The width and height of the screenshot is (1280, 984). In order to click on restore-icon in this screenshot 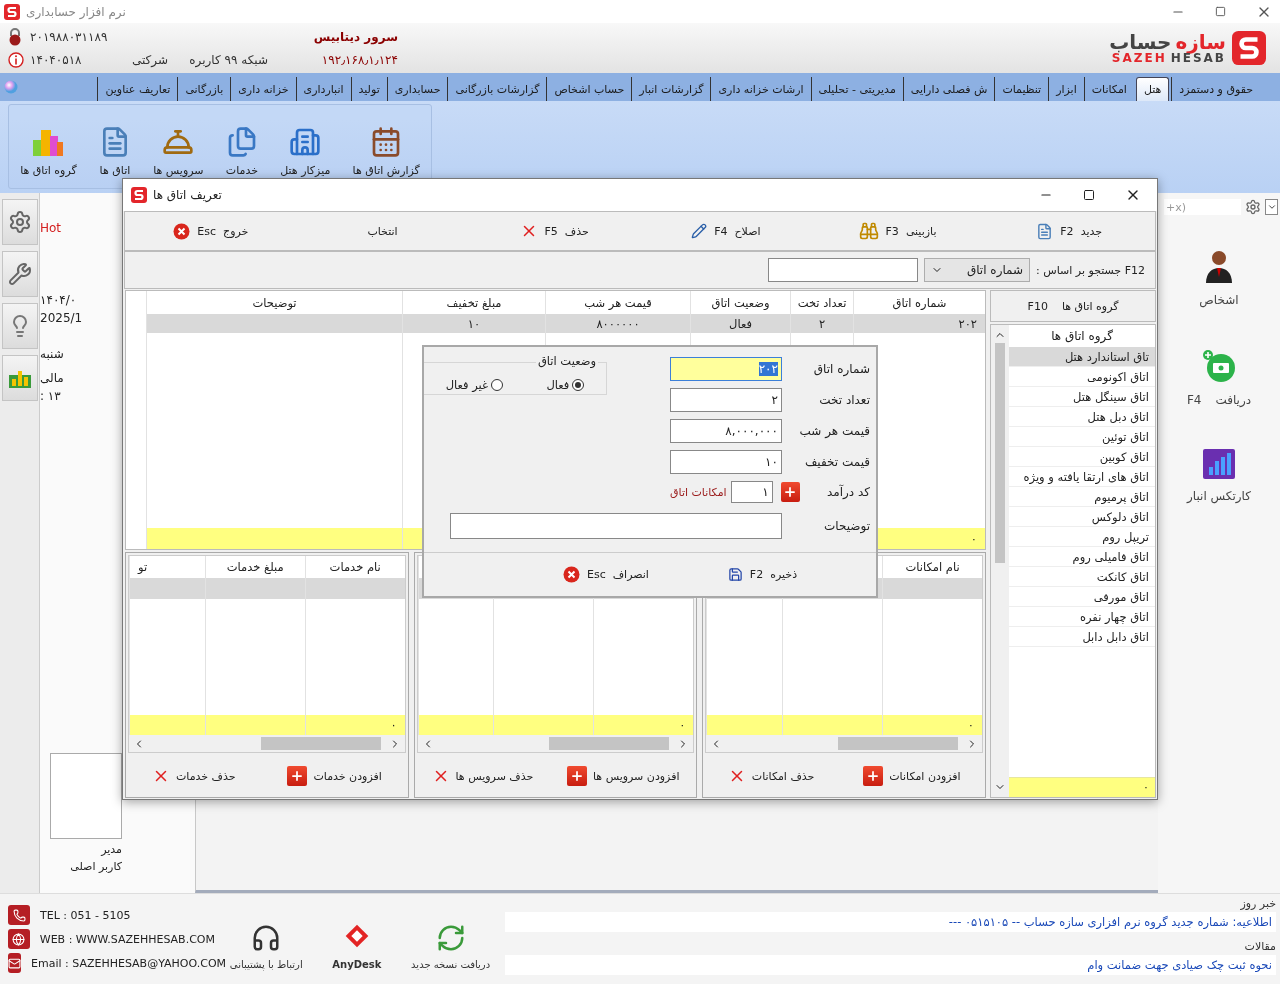, I will do `click(1220, 11)`.